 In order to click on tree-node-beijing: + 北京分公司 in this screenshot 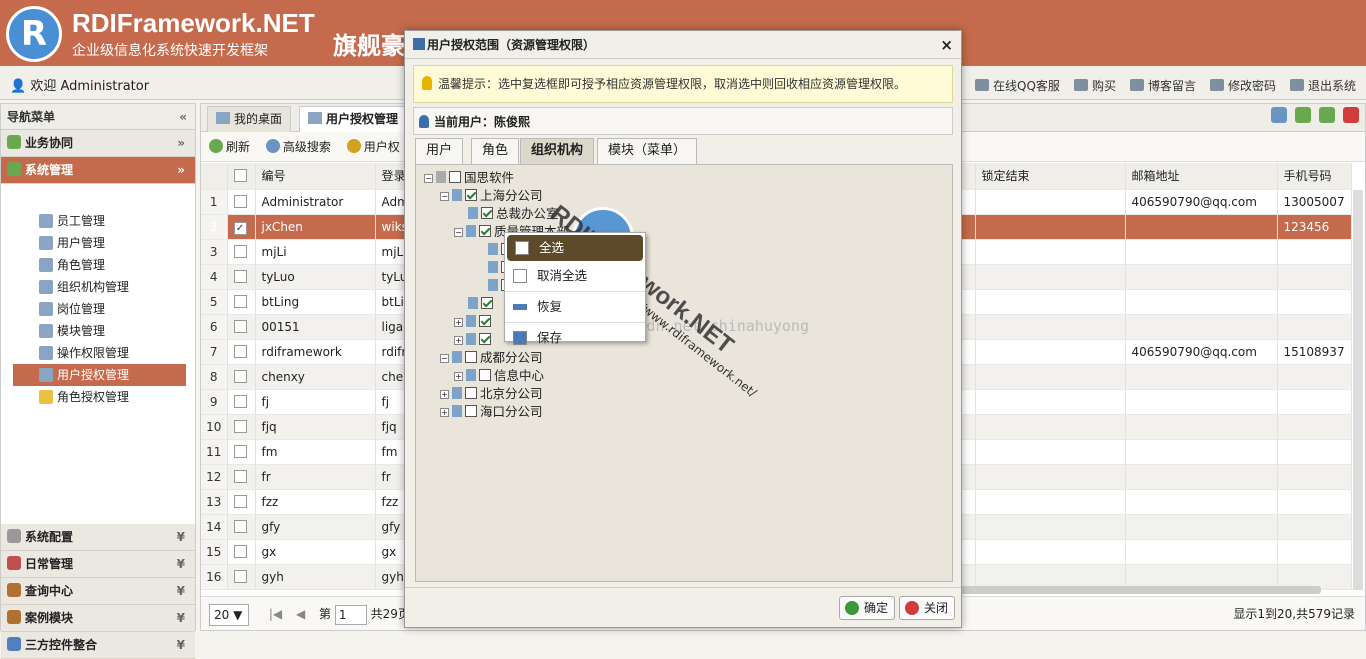, I will do `click(491, 394)`.